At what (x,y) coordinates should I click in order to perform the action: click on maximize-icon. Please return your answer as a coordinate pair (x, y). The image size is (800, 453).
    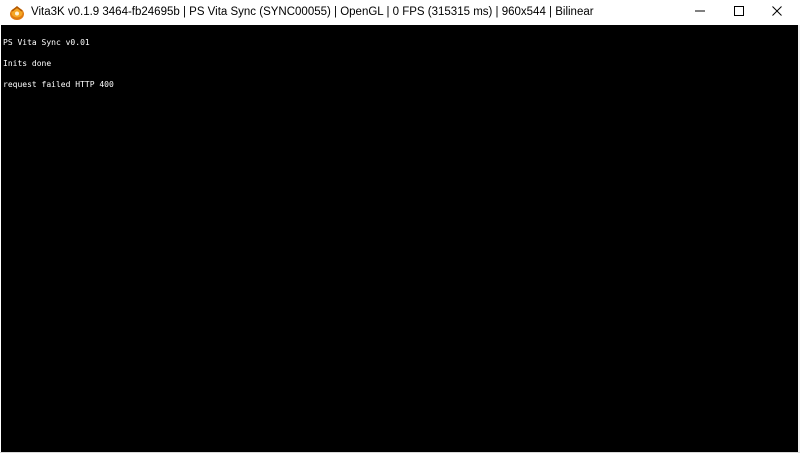
    Looking at the image, I should click on (739, 13).